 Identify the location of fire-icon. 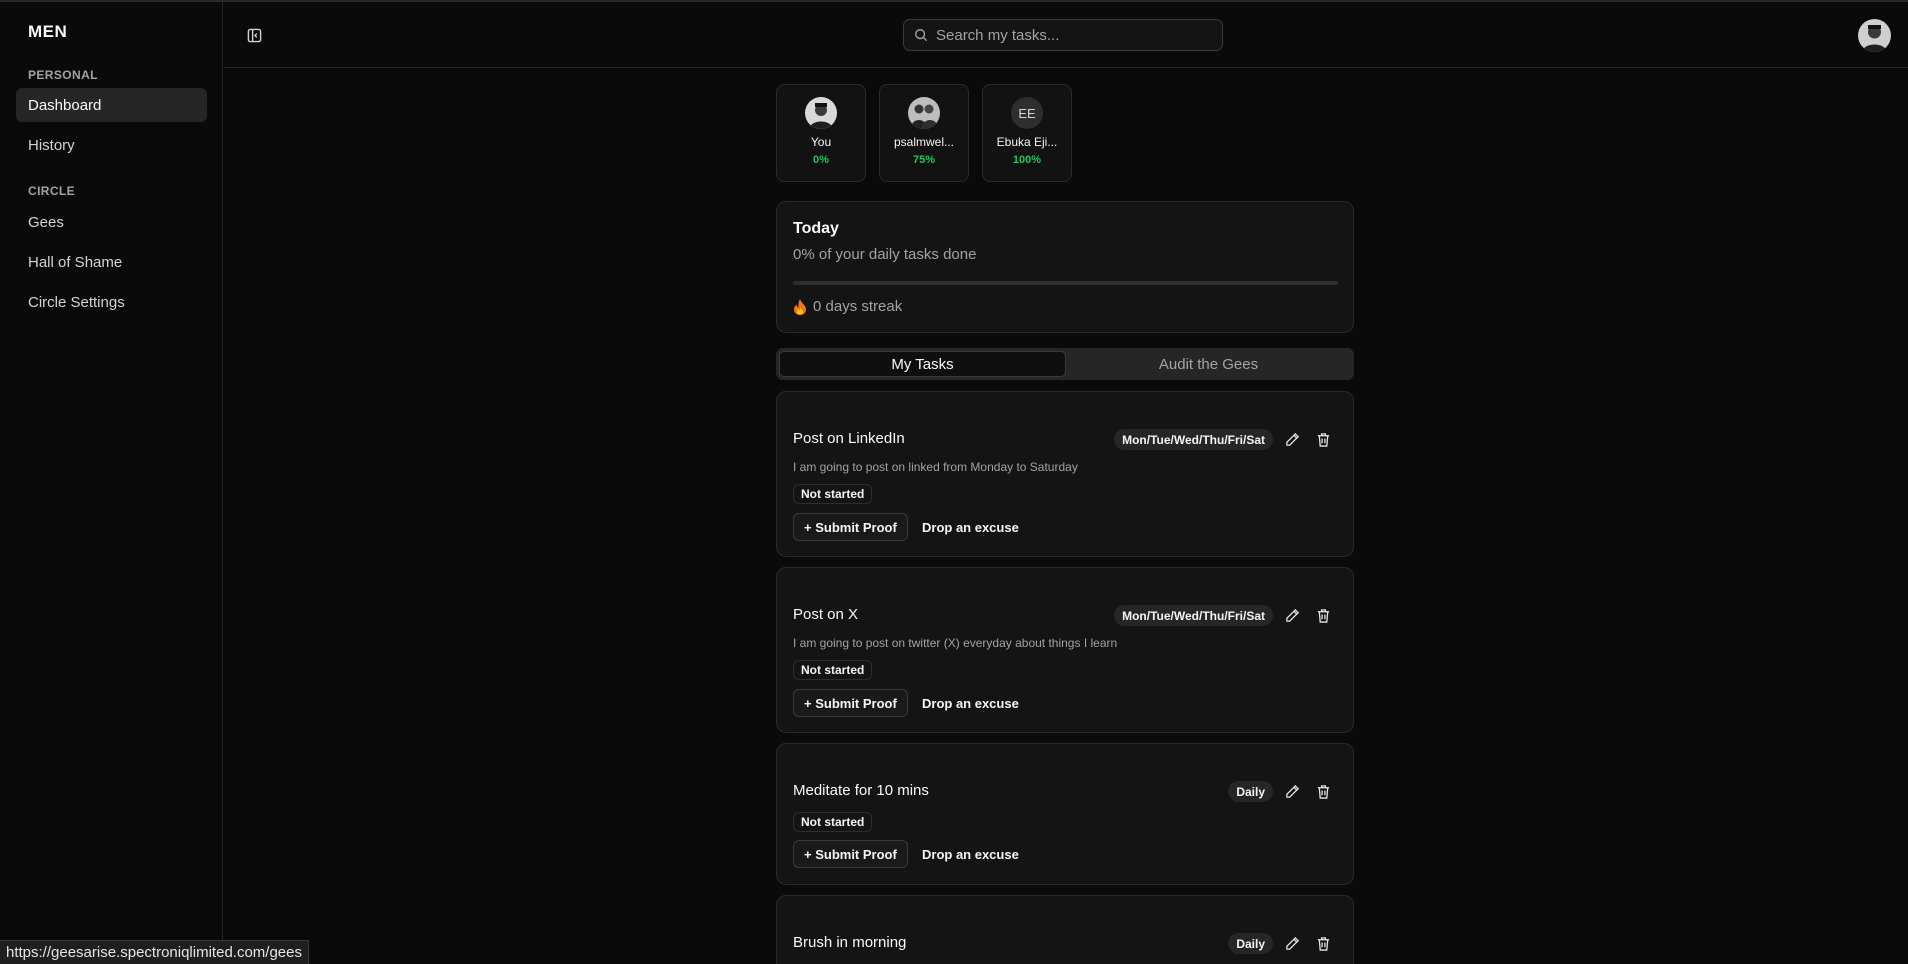
(800, 306).